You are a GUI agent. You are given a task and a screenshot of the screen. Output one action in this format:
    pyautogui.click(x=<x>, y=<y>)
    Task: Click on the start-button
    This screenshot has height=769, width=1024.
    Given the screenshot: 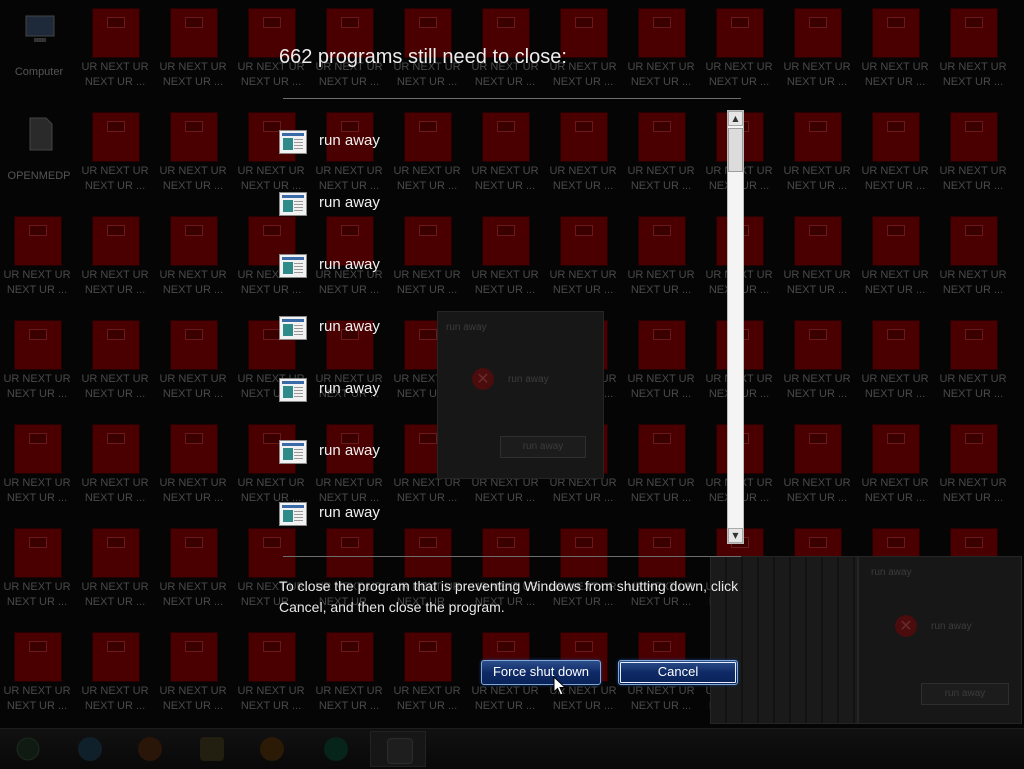 What is the action you would take?
    pyautogui.click(x=28, y=749)
    